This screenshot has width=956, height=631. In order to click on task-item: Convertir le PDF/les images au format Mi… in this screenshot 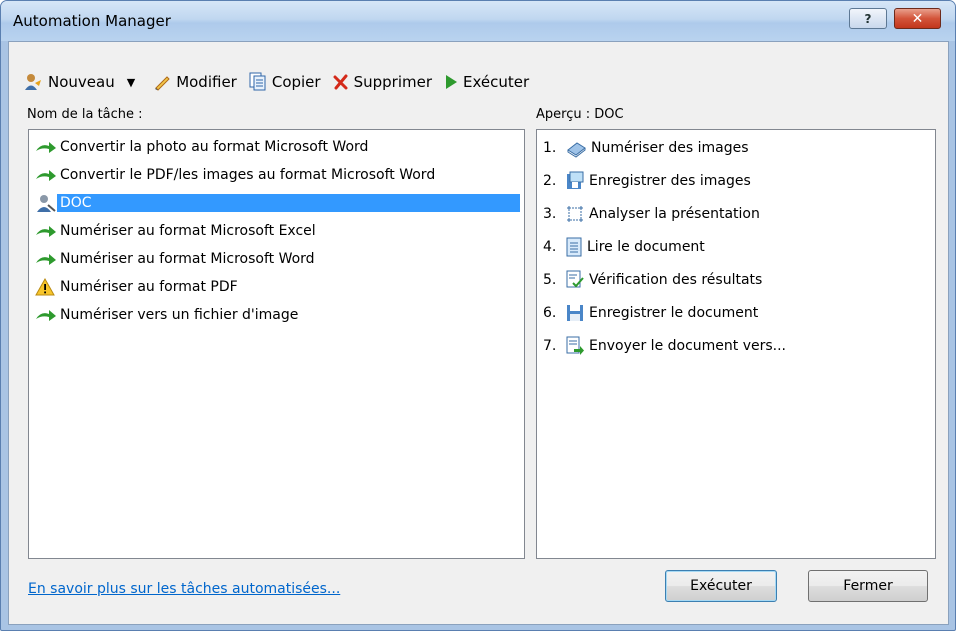, I will do `click(236, 175)`.